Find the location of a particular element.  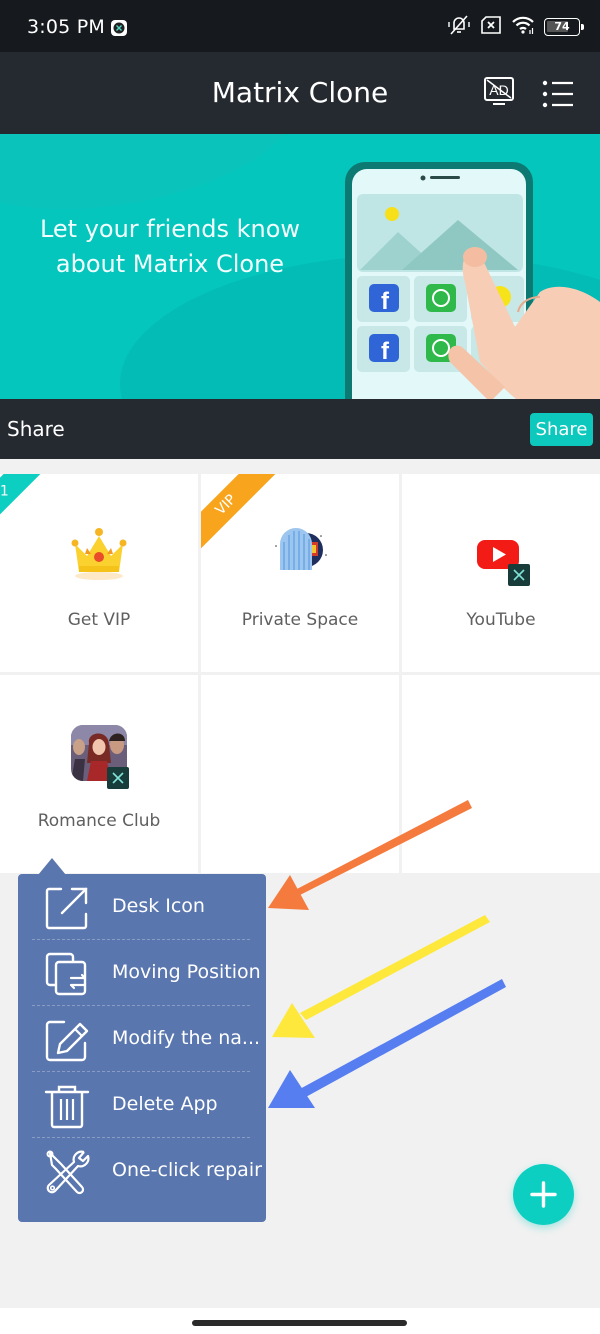

ad-block-icon: AD is located at coordinates (499, 91).